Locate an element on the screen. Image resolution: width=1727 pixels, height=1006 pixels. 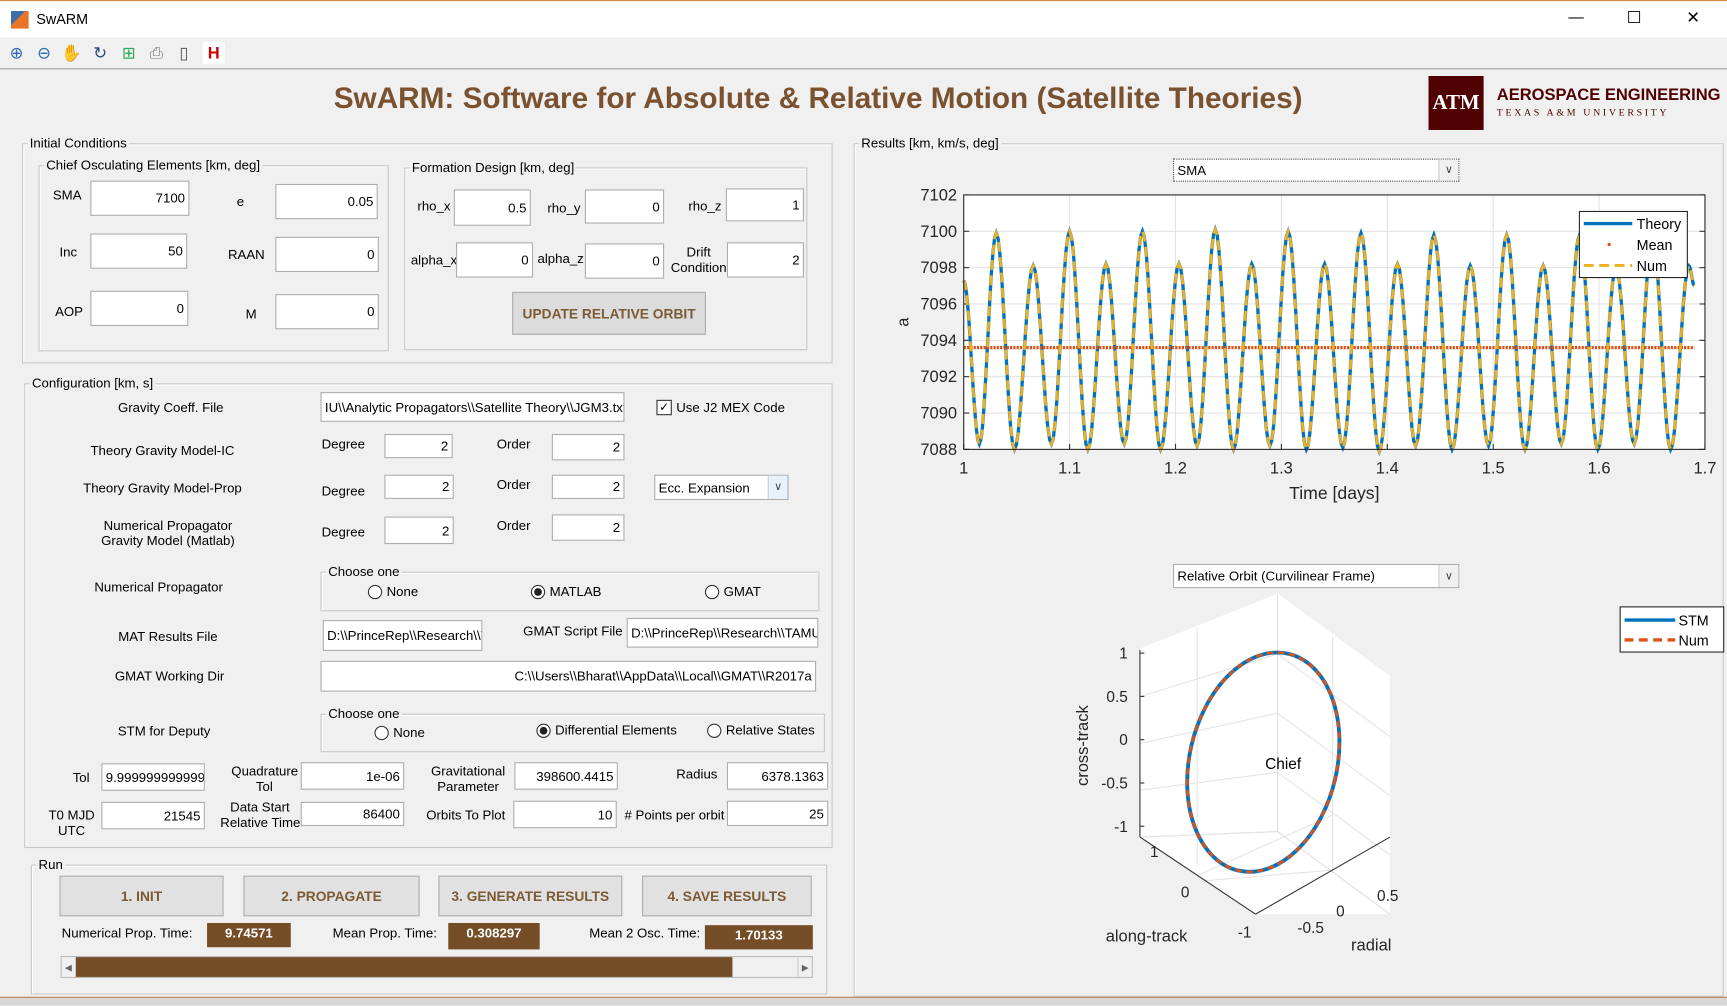
plot2-select: Relative Orbit (Curvilinear Frame) ∨ is located at coordinates (1316, 576).